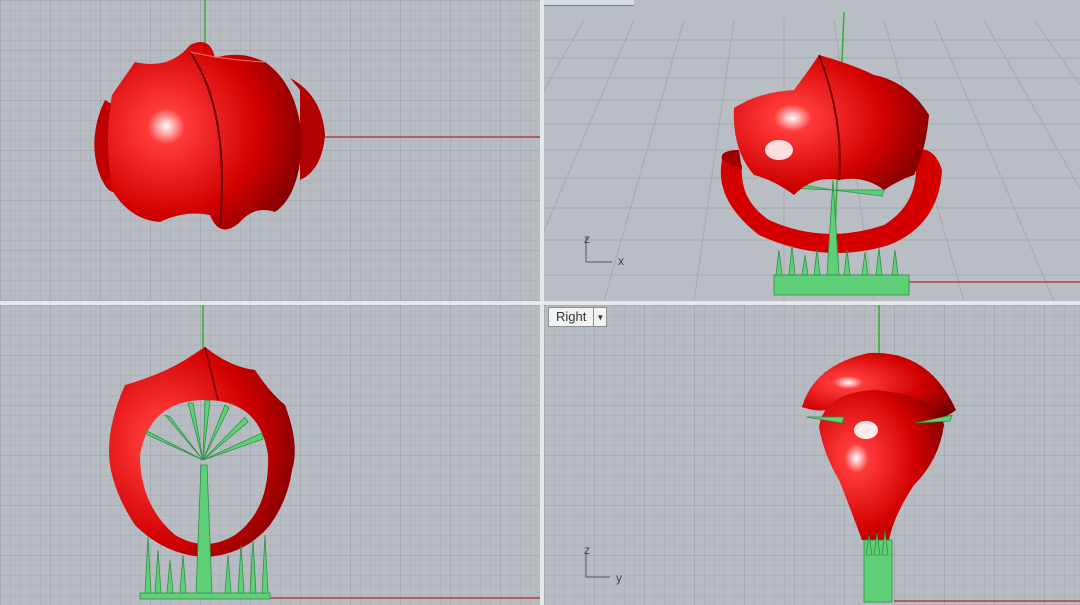 This screenshot has height=605, width=1080. Describe the element at coordinates (621, 261) in the screenshot. I see `axis-label-x: x` at that location.